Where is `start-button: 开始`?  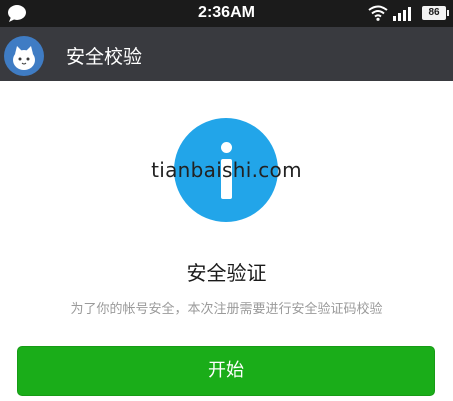
start-button: 开始 is located at coordinates (226, 371).